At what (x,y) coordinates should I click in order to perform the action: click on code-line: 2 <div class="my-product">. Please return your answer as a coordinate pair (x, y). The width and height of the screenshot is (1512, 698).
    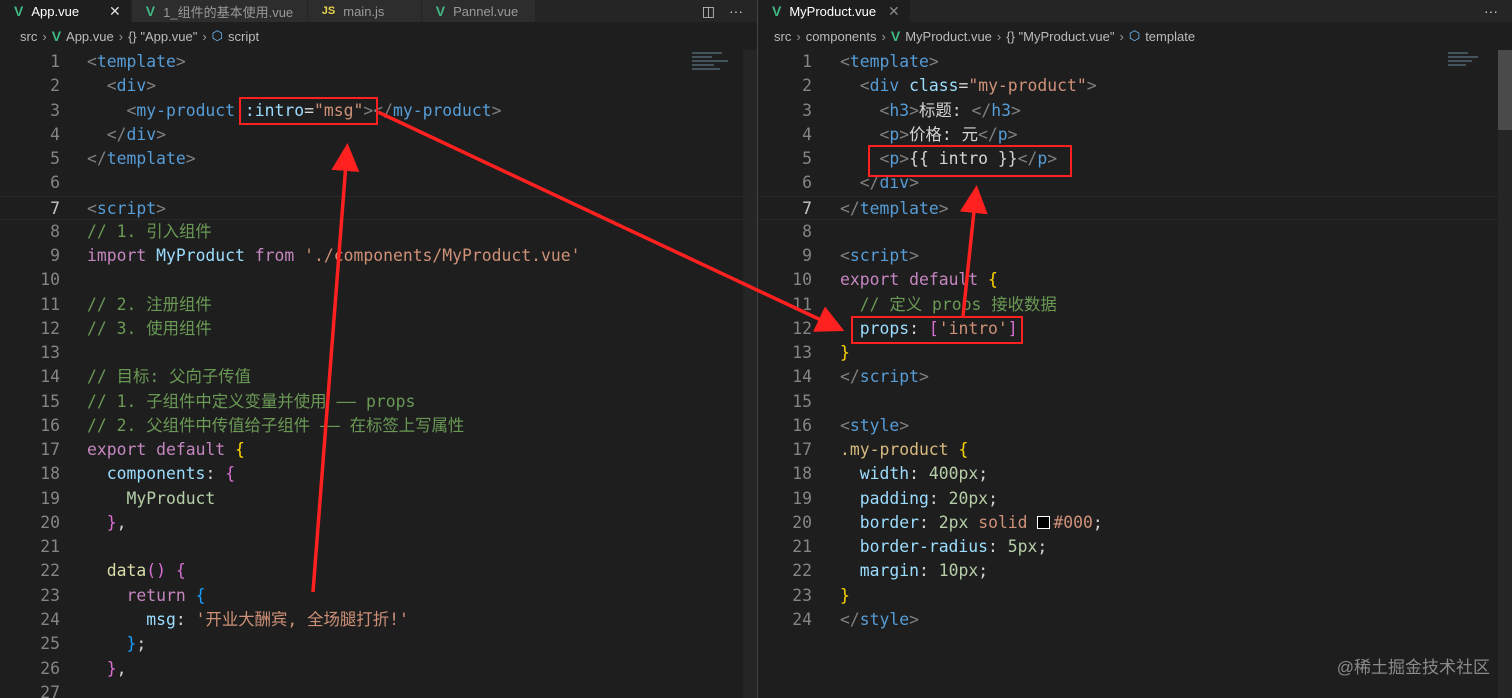
    Looking at the image, I should click on (1135, 86).